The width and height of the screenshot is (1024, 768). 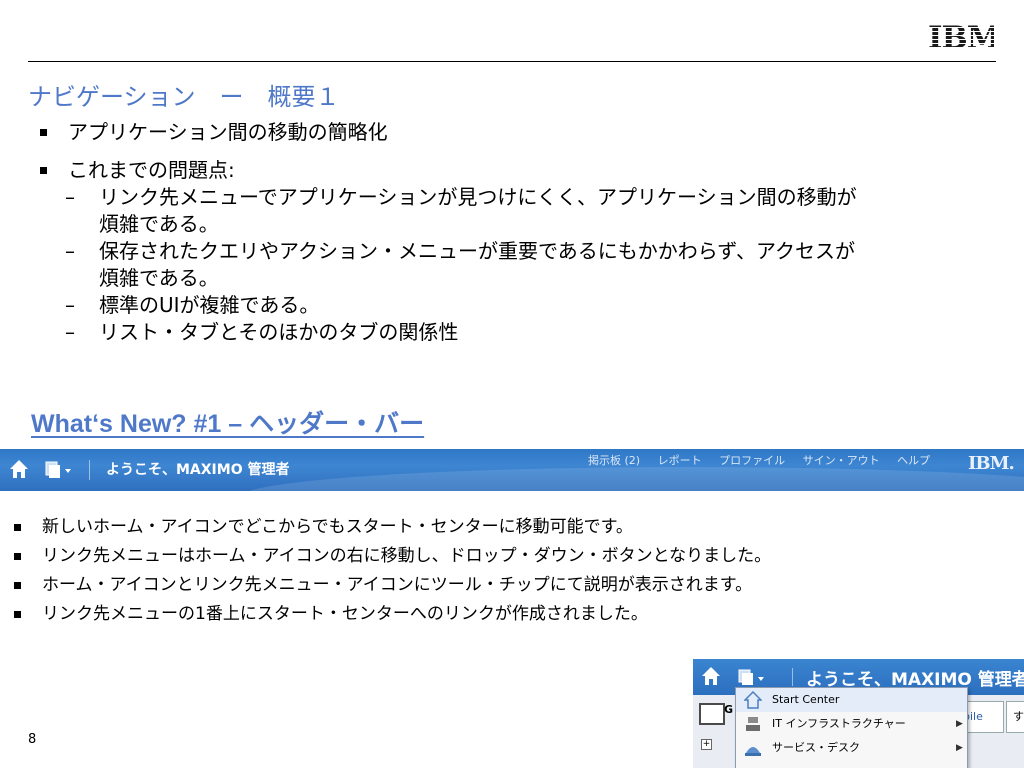 What do you see at coordinates (515, 170) in the screenshot?
I see `bullet-item: これまでの問題点:` at bounding box center [515, 170].